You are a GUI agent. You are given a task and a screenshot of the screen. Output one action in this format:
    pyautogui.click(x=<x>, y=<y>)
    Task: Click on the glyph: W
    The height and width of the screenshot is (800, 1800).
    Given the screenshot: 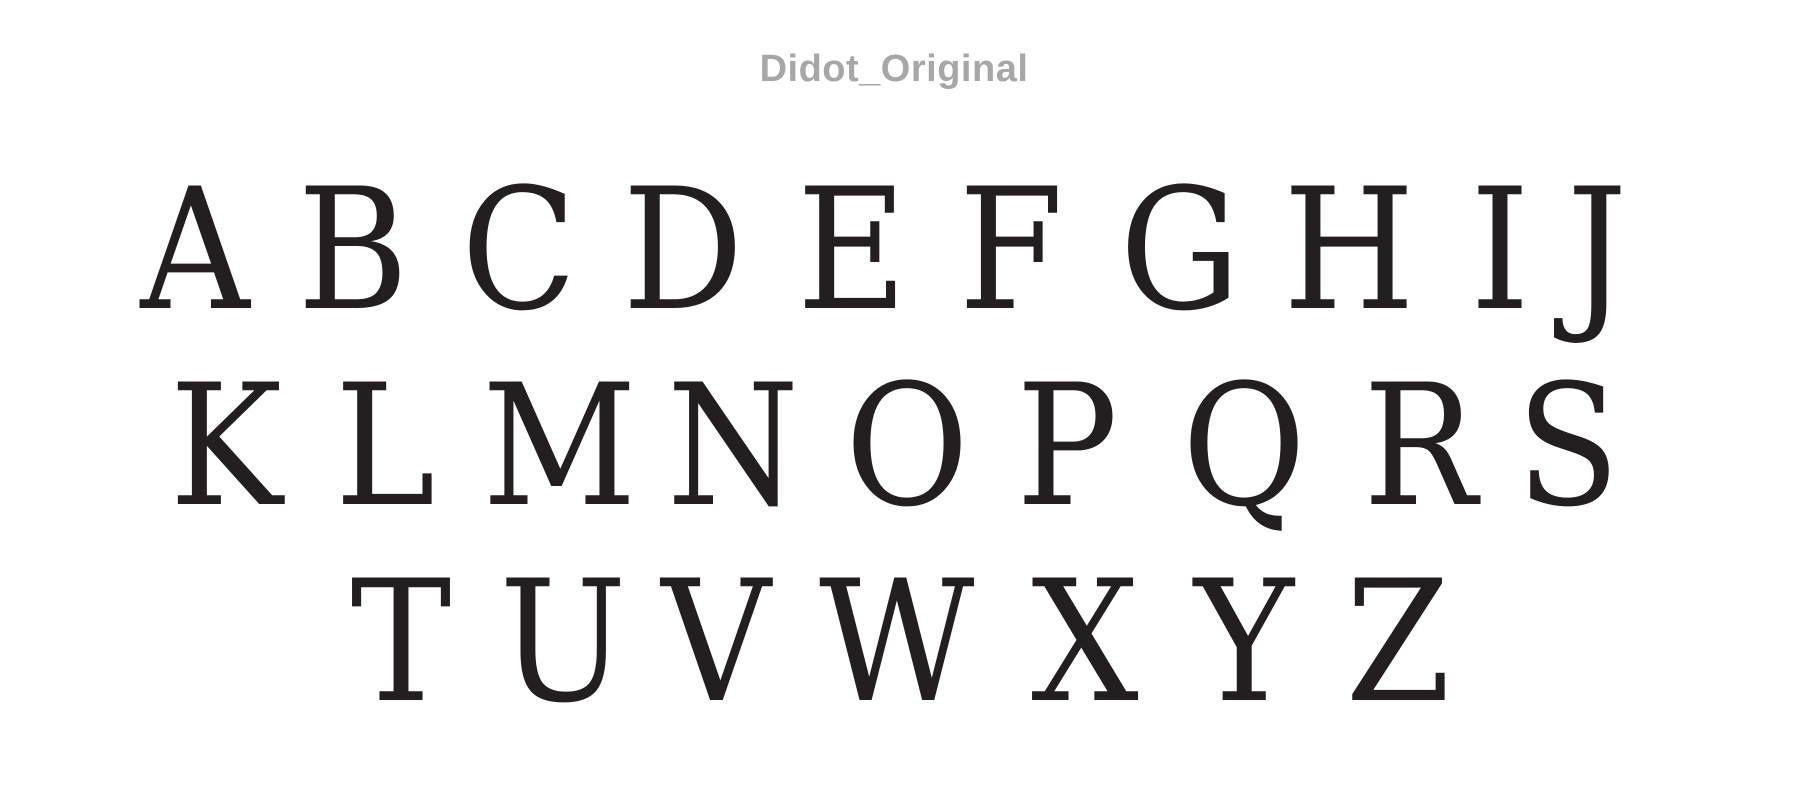 What is the action you would take?
    pyautogui.click(x=897, y=642)
    